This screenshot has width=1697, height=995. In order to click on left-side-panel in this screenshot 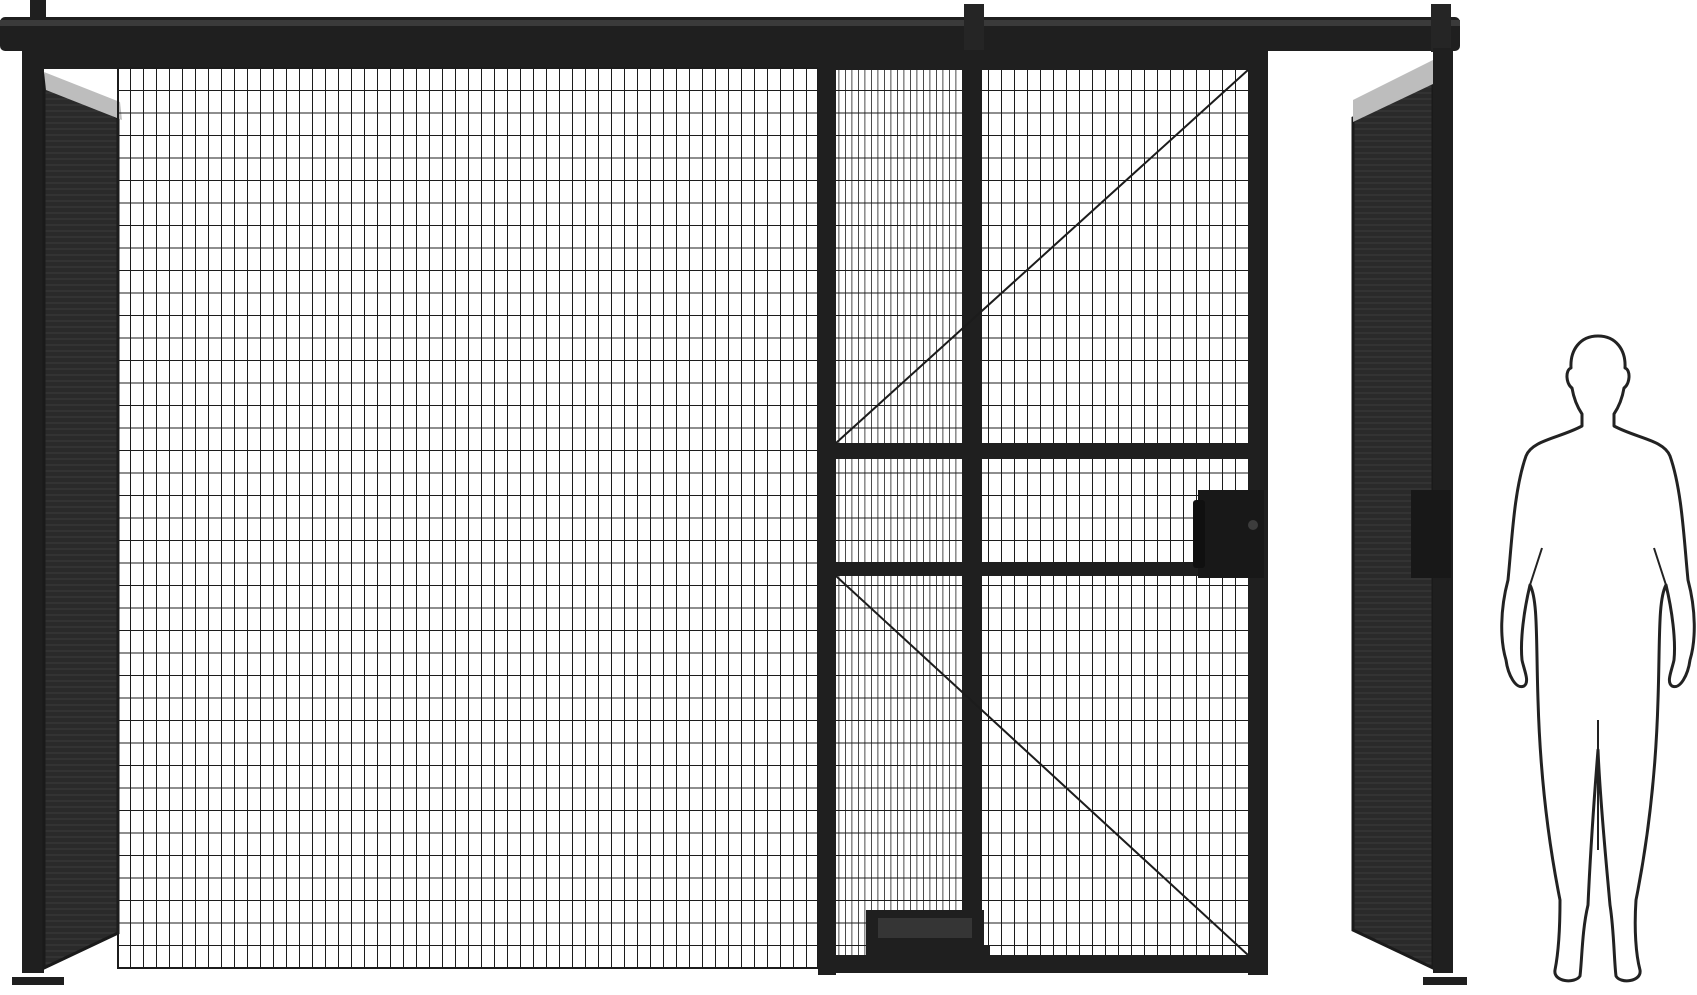, I will do `click(82, 521)`.